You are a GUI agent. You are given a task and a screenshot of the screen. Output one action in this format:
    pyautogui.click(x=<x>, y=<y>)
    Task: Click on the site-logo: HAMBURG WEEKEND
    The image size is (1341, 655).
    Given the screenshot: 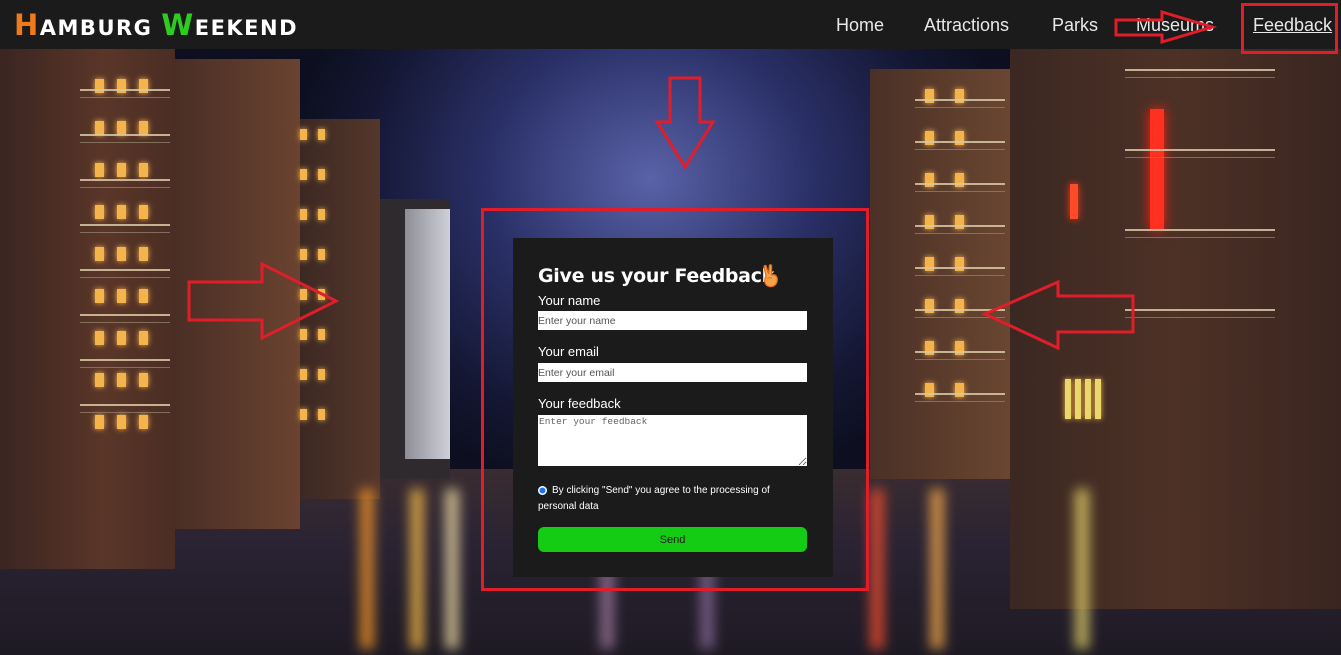 What is the action you would take?
    pyautogui.click(x=156, y=25)
    